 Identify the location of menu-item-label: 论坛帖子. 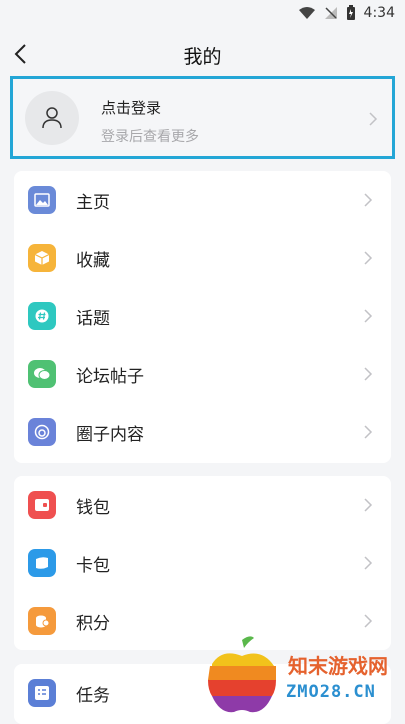
(110, 377).